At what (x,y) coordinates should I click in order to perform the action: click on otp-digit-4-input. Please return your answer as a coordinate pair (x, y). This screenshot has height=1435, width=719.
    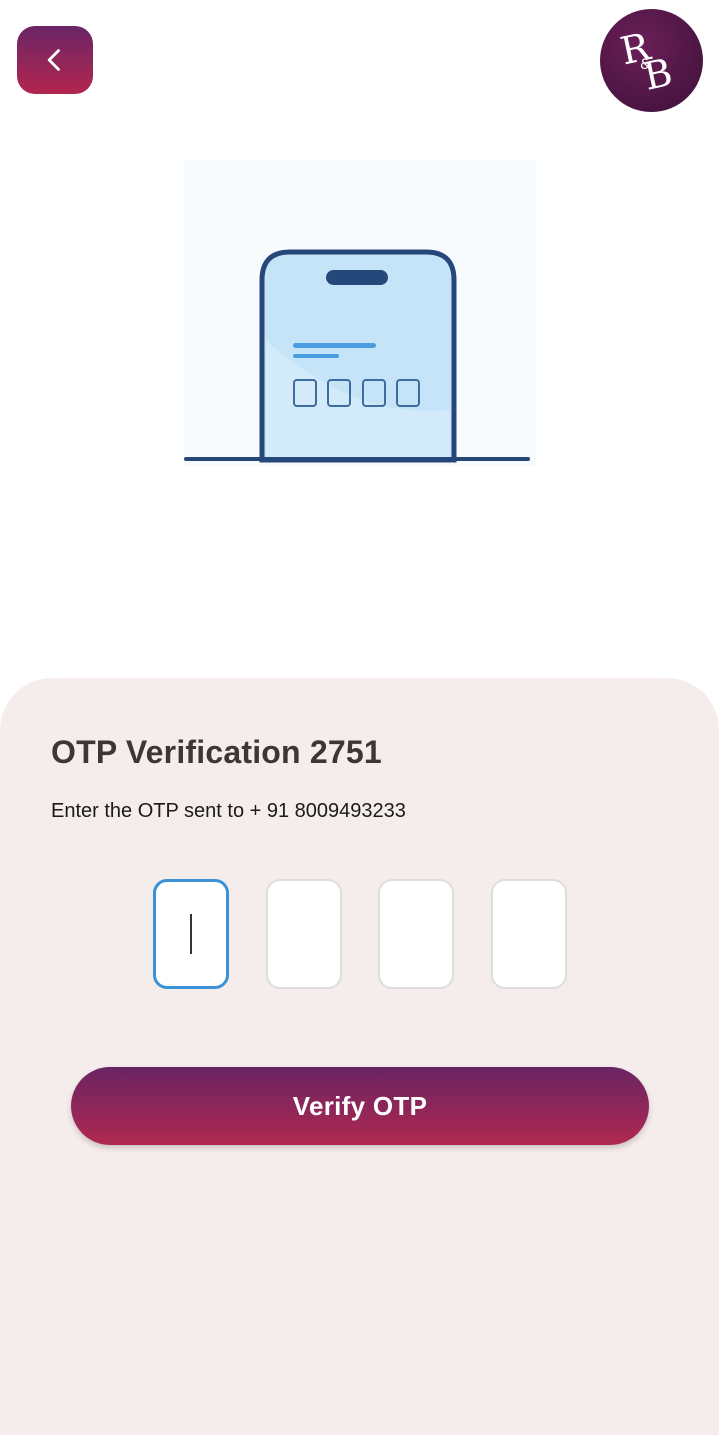
    Looking at the image, I should click on (529, 934).